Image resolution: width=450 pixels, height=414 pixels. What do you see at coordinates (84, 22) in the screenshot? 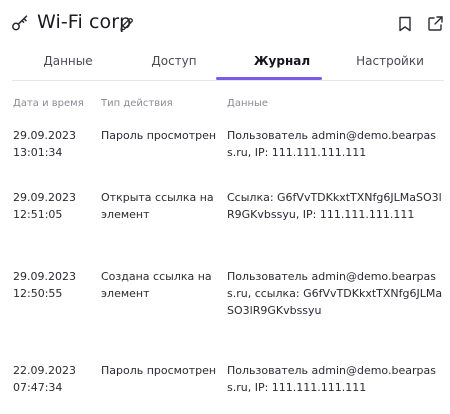
I see `page-title: Wi-Fi corp` at bounding box center [84, 22].